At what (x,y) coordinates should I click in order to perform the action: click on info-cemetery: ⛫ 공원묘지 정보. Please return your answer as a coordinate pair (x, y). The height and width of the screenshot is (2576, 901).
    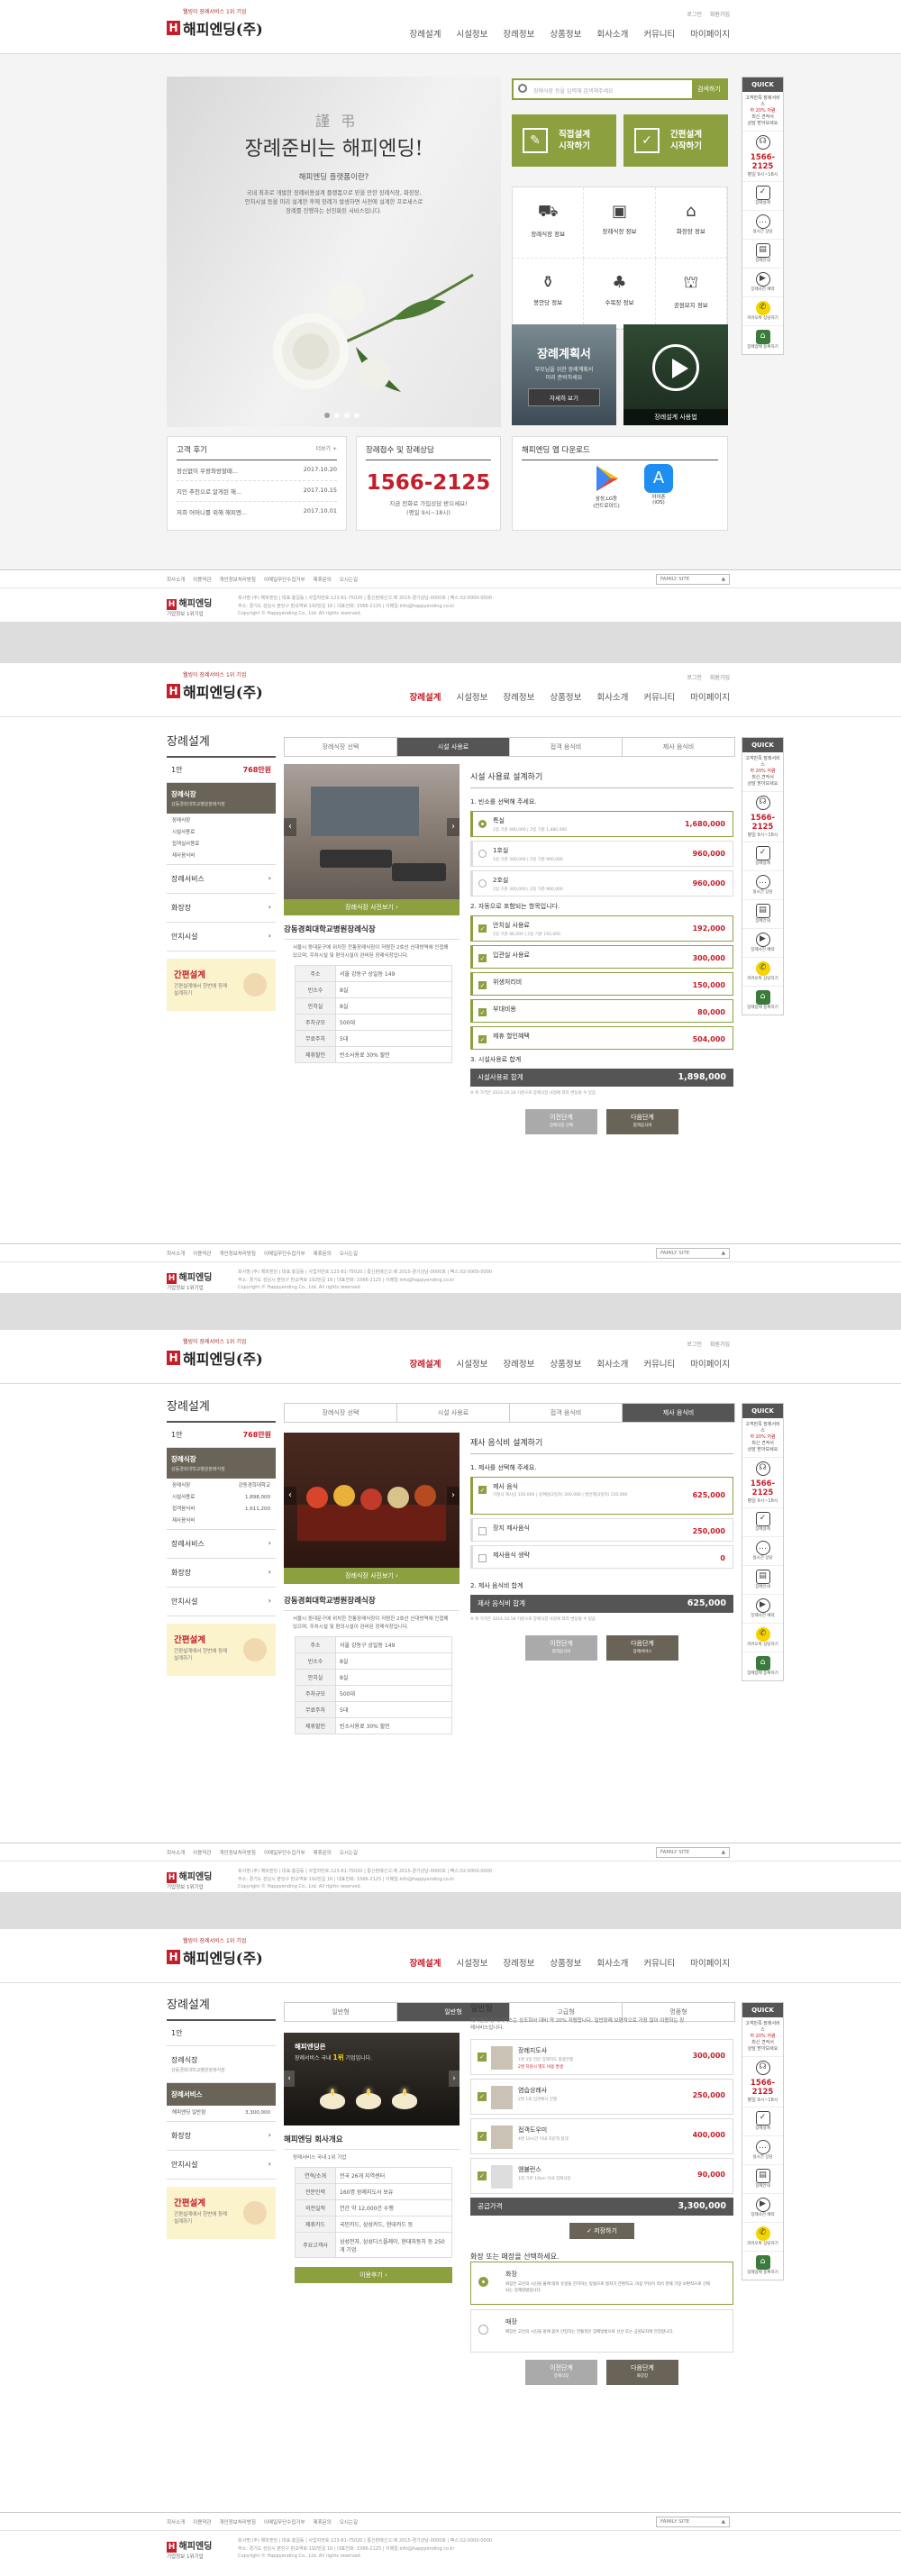
    Looking at the image, I should click on (691, 293).